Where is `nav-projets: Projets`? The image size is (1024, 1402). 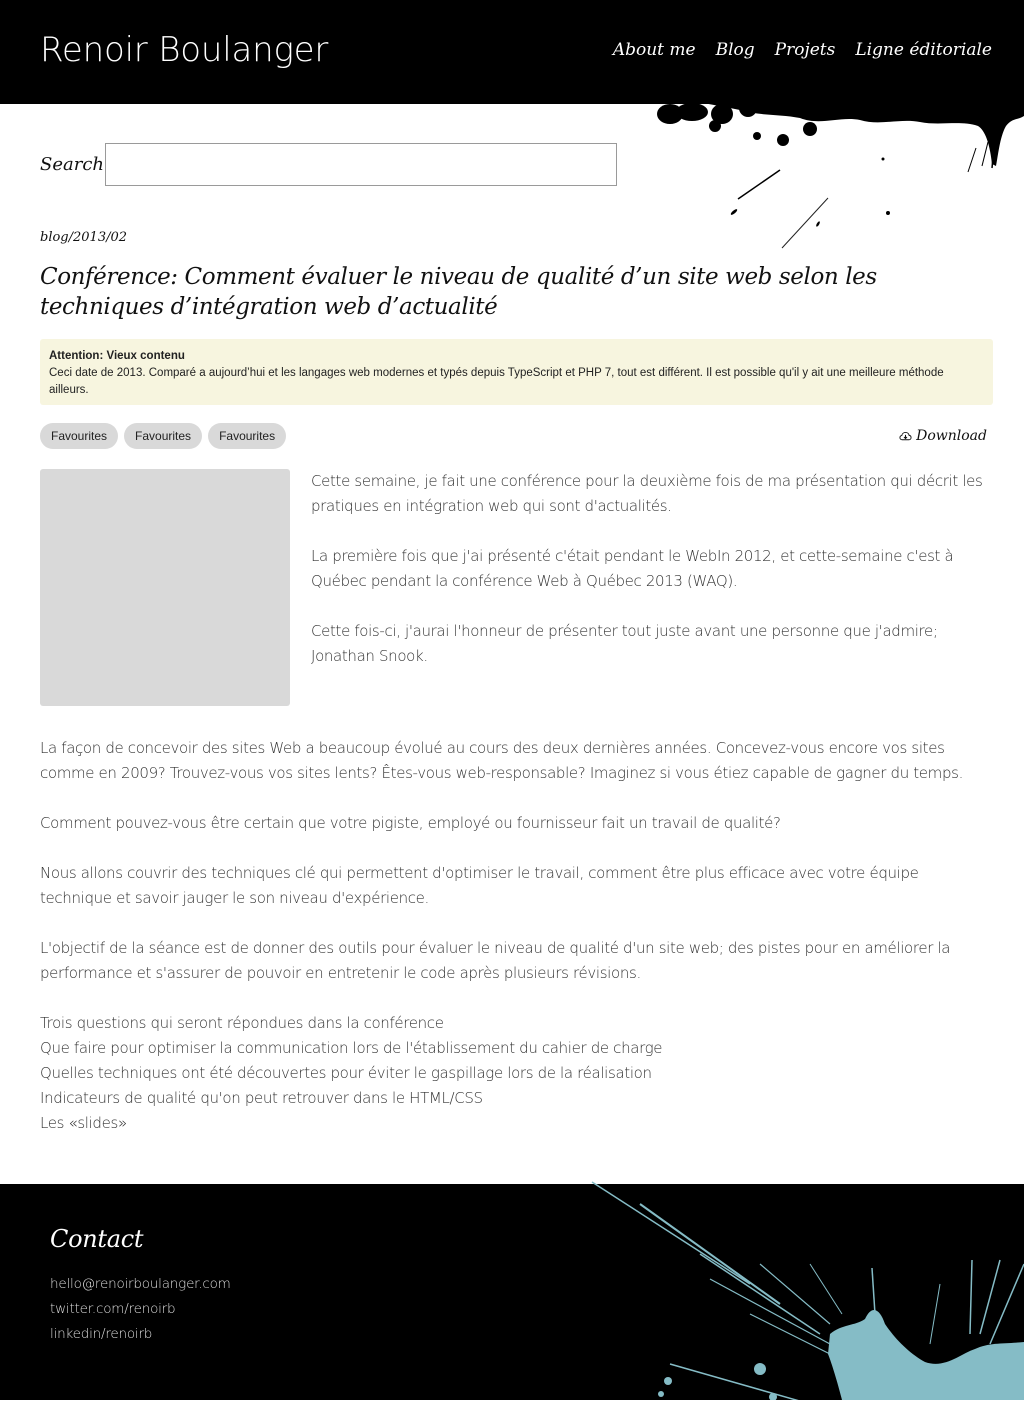
nav-projets: Projets is located at coordinates (805, 50).